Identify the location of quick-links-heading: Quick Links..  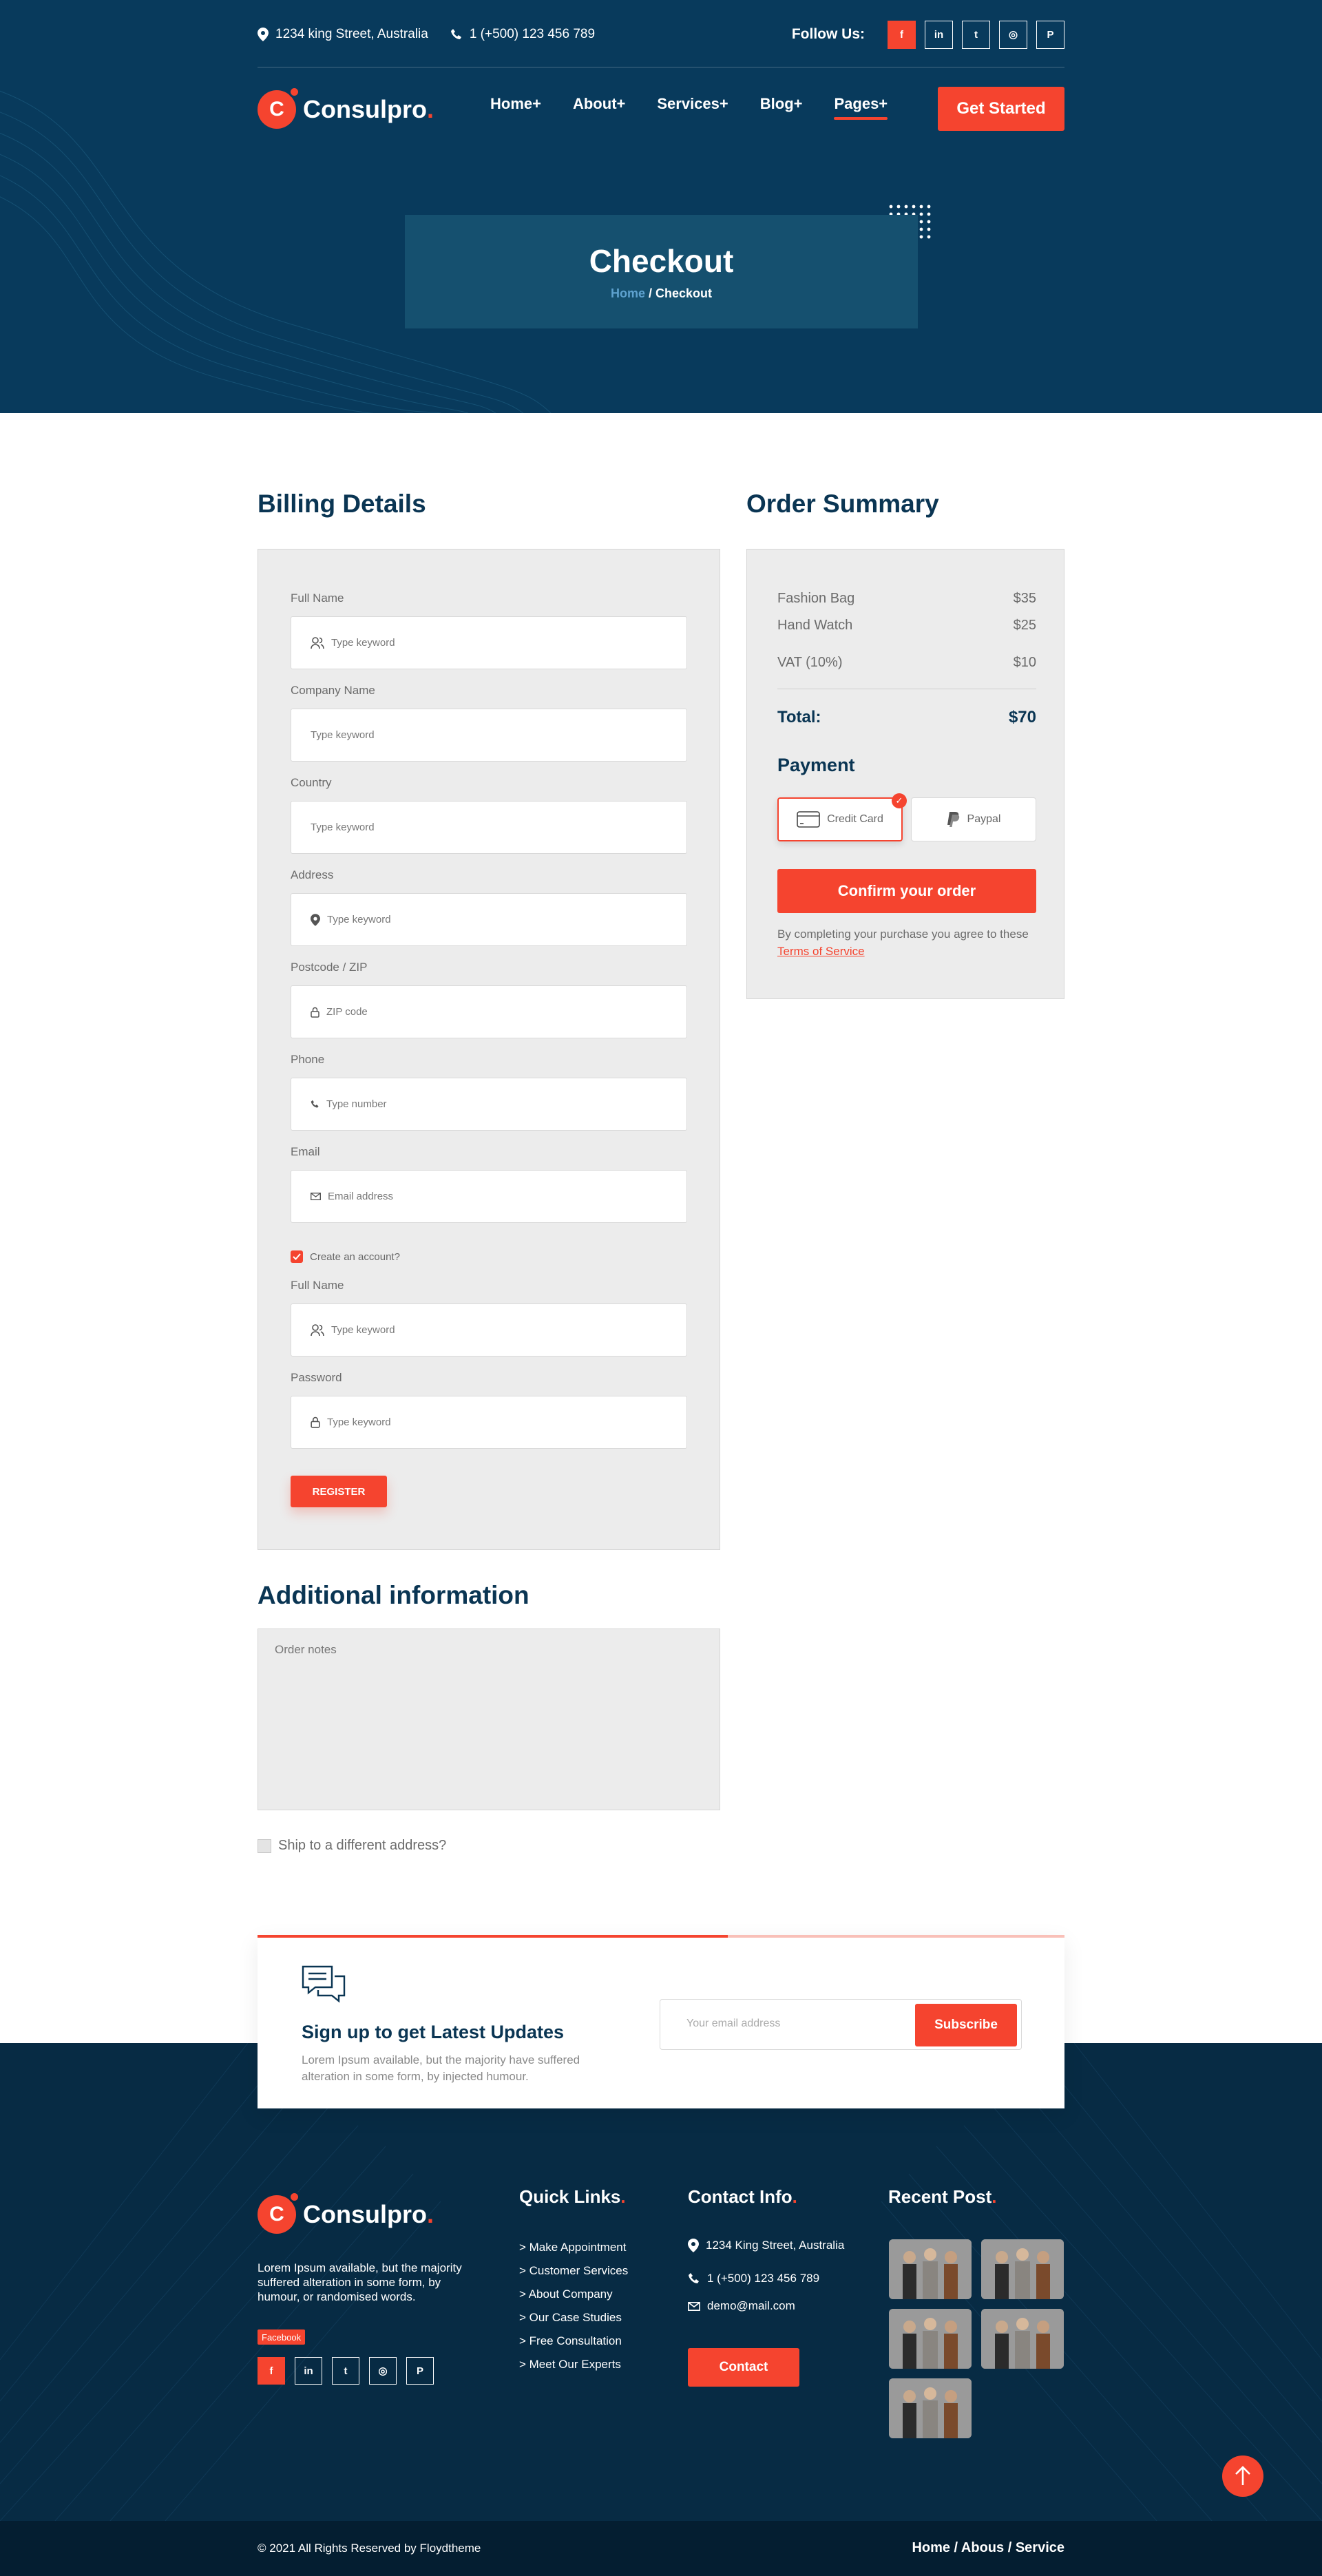
(573, 2196).